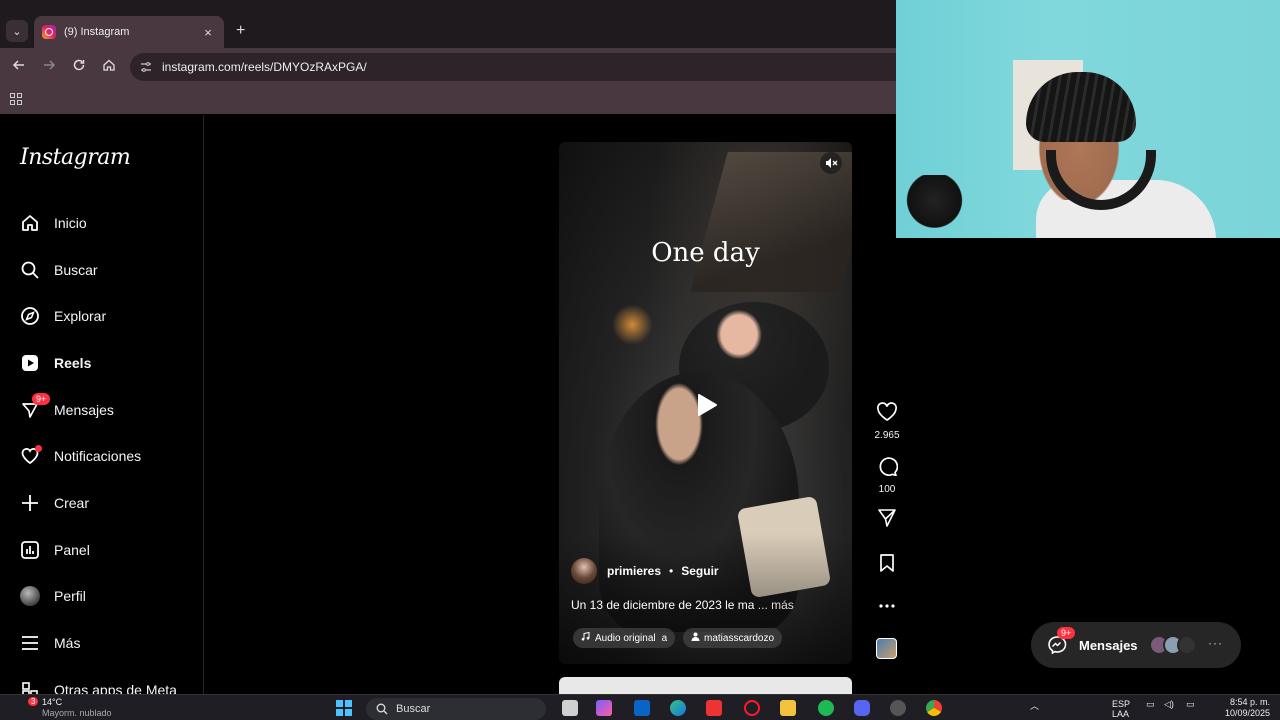 This screenshot has height=720, width=1280. I want to click on chrome-icon, so click(934, 708).